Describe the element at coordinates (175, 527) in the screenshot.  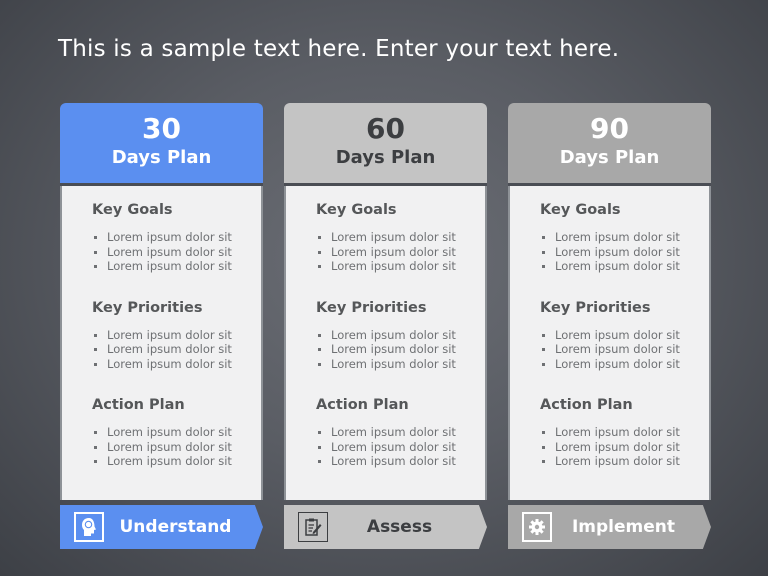
I see `stage-label: Understand` at that location.